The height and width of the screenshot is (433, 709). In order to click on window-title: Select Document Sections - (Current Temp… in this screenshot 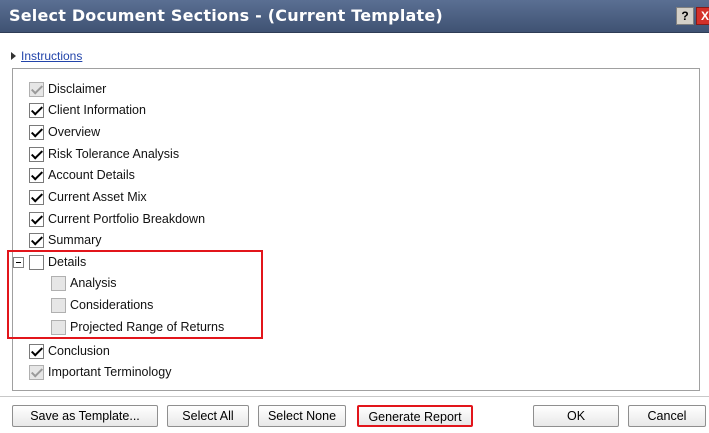, I will do `click(226, 15)`.